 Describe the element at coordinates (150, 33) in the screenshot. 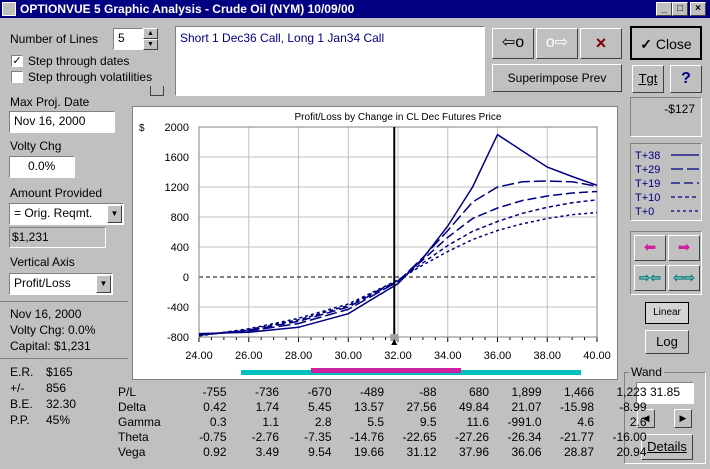

I see `spin-up-icon: ▲` at that location.